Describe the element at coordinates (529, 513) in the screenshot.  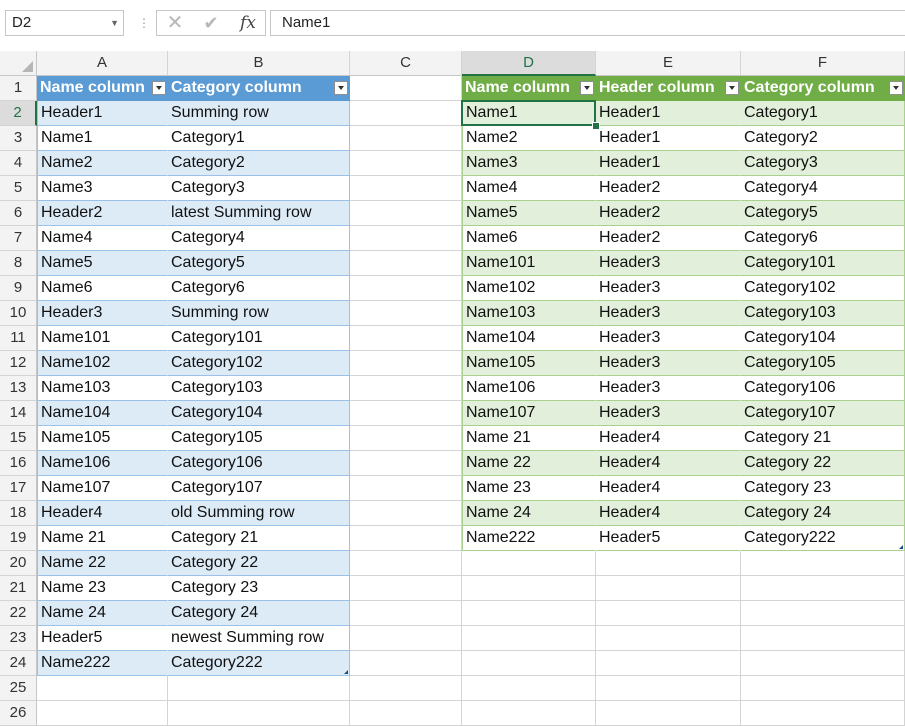
I see `table-cell: Name 24` at that location.